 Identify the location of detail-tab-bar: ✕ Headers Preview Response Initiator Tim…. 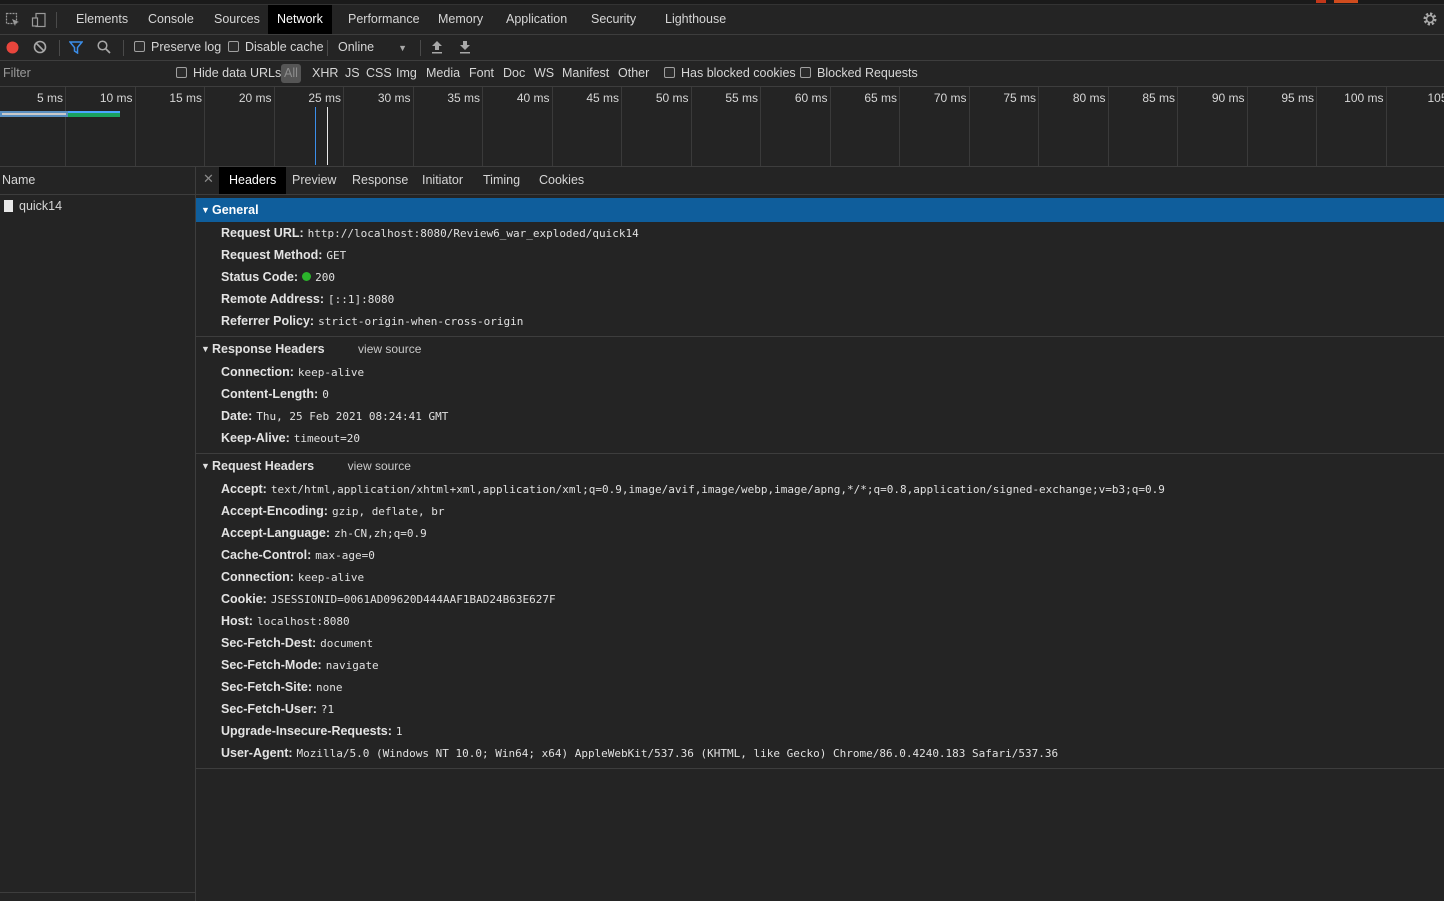
(820, 181).